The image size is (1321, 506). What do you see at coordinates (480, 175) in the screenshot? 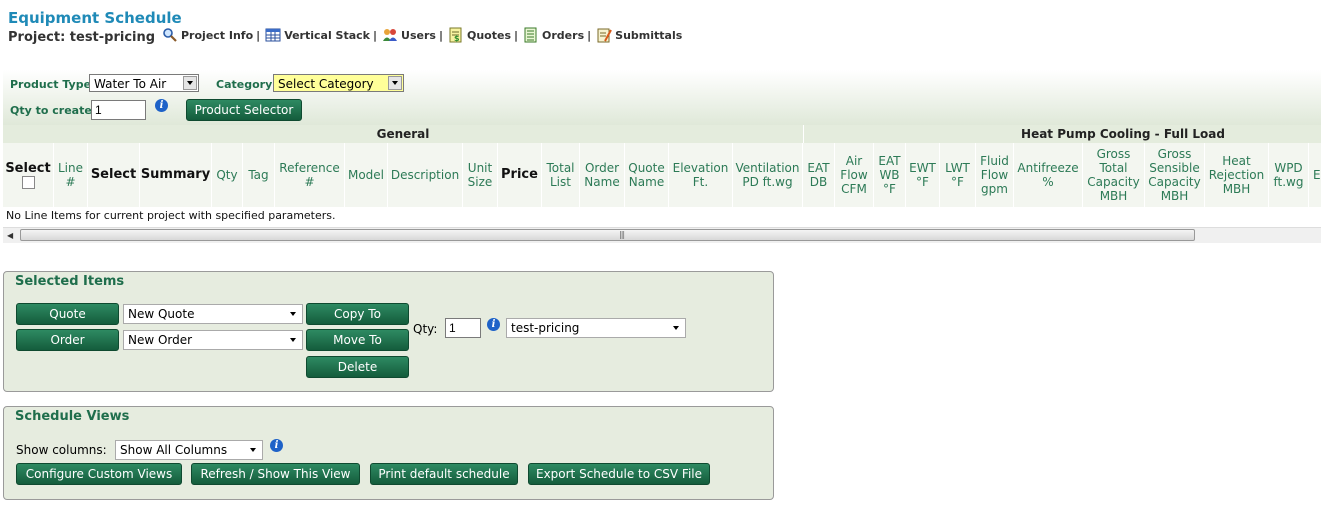
I see `col-unit-size: Unit Size` at bounding box center [480, 175].